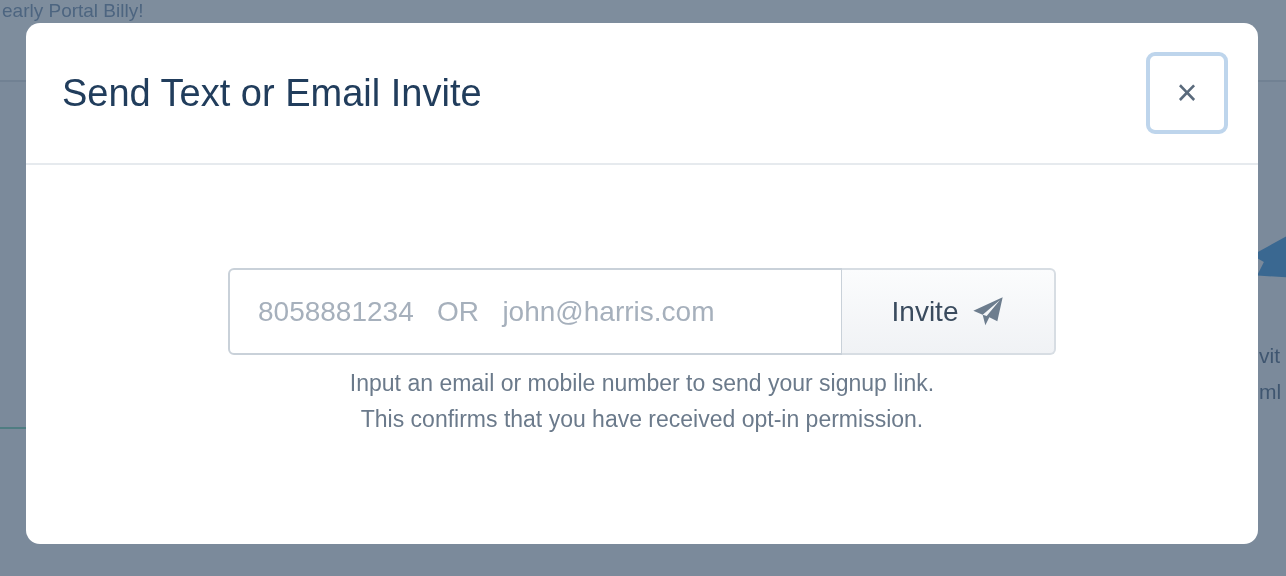 Image resolution: width=1286 pixels, height=576 pixels. Describe the element at coordinates (642, 419) in the screenshot. I see `help-text: This confirms that you have received opt-in permission.` at that location.